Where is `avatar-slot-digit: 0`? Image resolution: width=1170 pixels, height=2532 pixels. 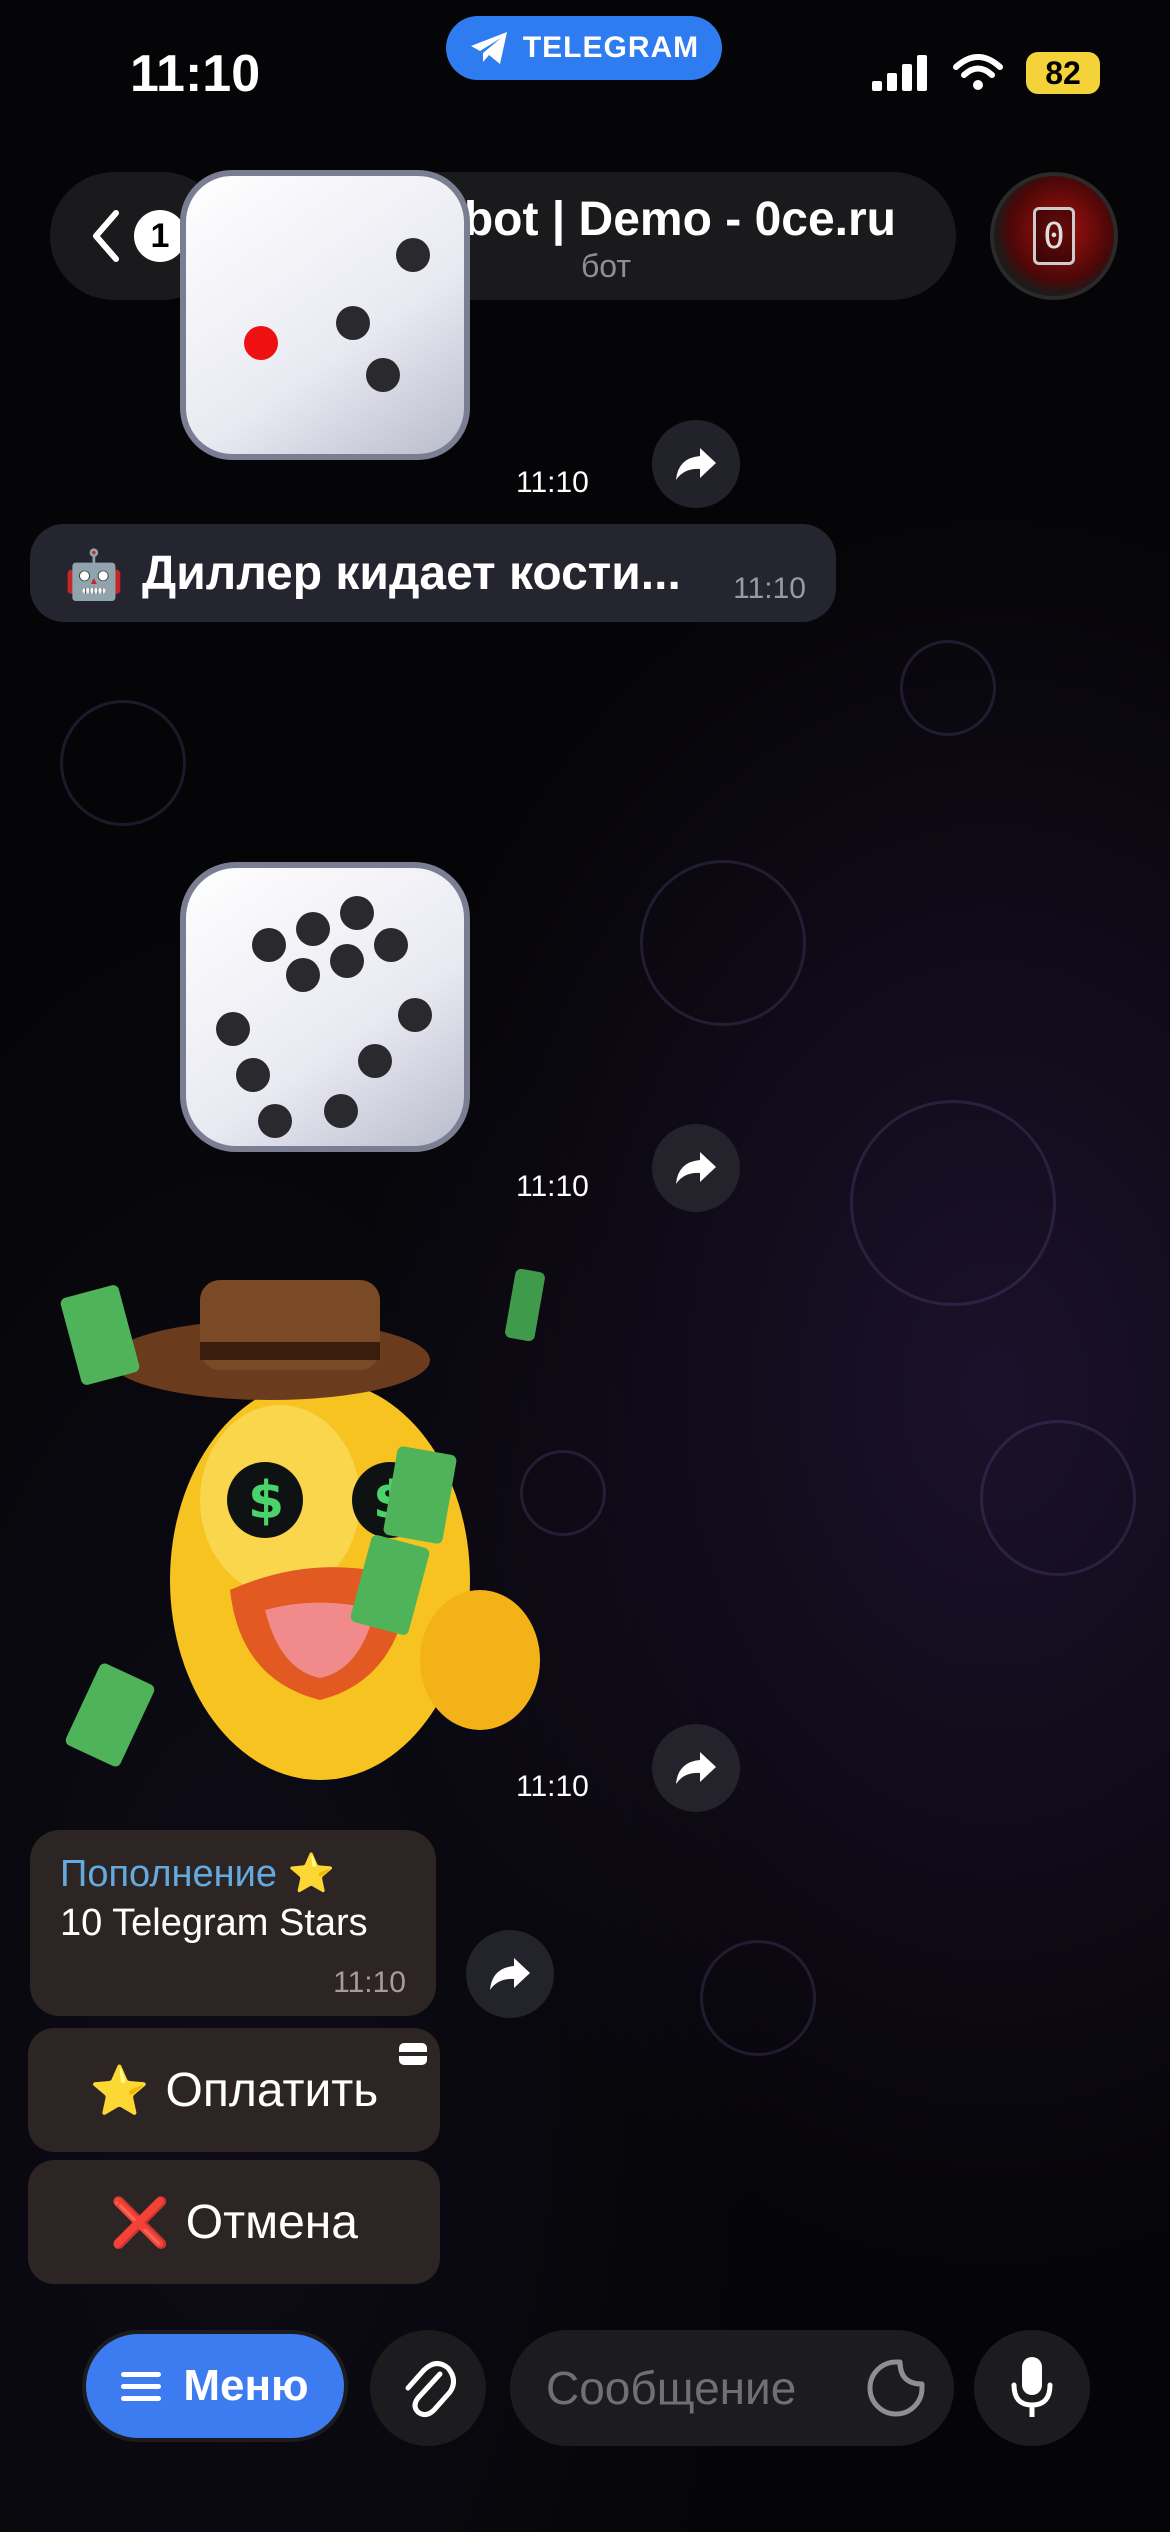
avatar-slot-digit: 0 is located at coordinates (1054, 236).